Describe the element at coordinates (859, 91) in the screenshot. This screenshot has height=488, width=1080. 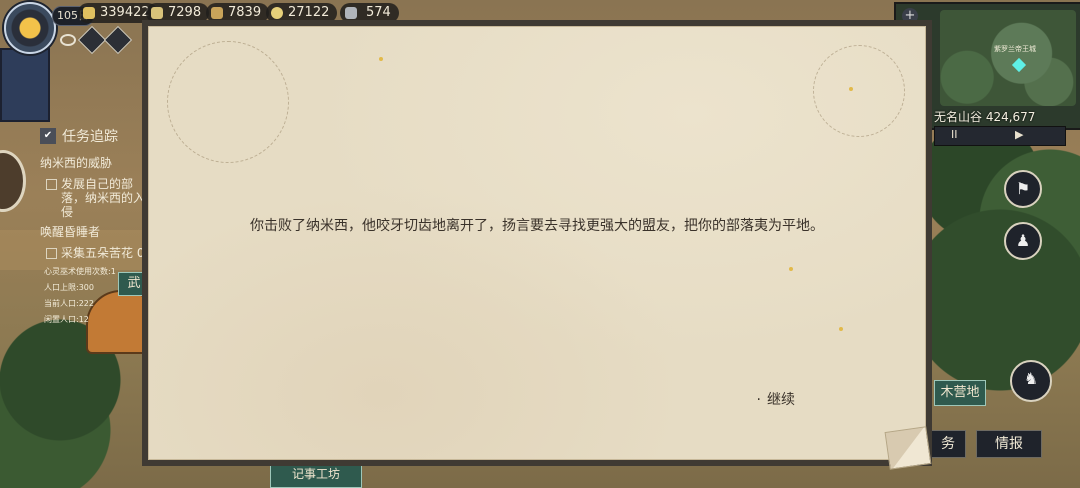
I see `sun-ornament-icon` at that location.